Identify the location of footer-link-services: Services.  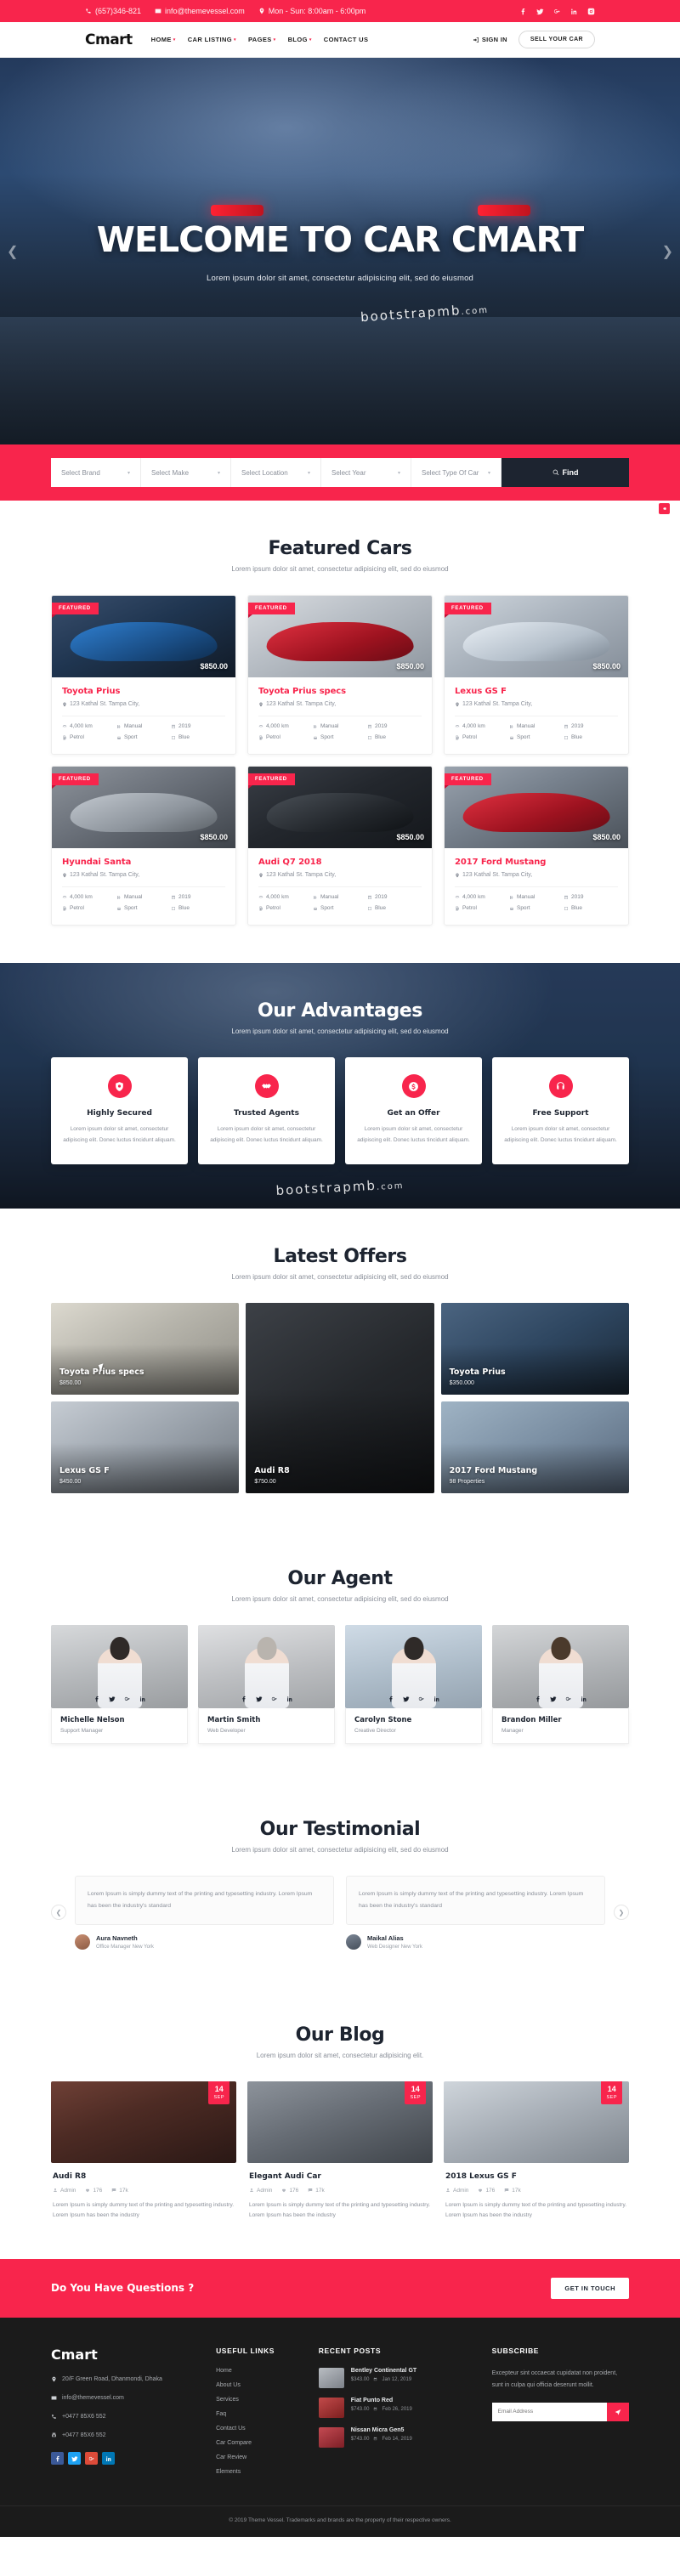
(259, 2400).